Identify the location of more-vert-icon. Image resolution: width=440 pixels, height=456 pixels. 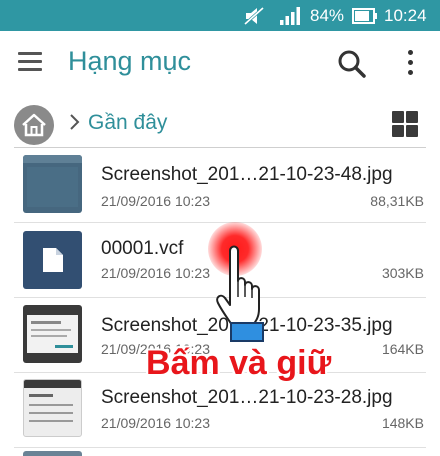
(410, 64).